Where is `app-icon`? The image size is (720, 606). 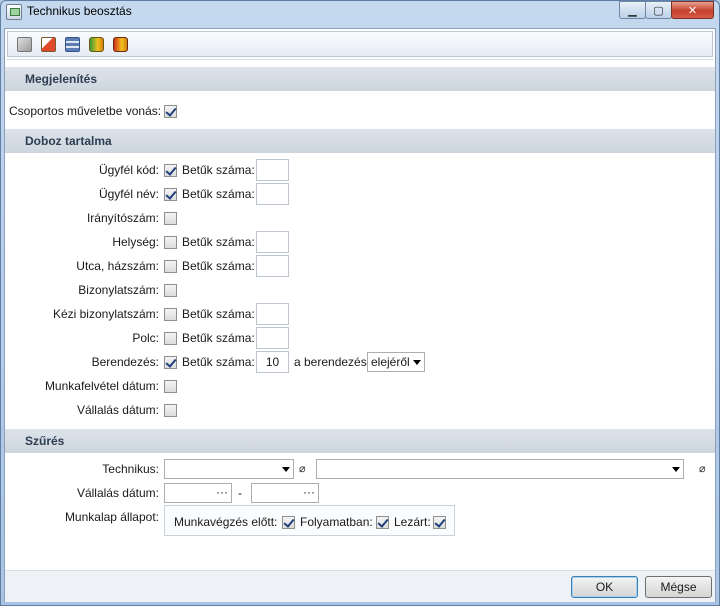 app-icon is located at coordinates (14, 12).